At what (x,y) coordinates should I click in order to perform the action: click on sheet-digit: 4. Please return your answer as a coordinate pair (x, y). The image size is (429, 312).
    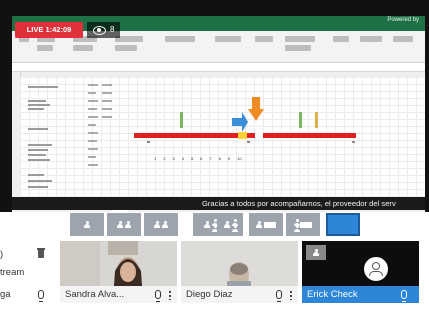
    Looking at the image, I should click on (182, 158).